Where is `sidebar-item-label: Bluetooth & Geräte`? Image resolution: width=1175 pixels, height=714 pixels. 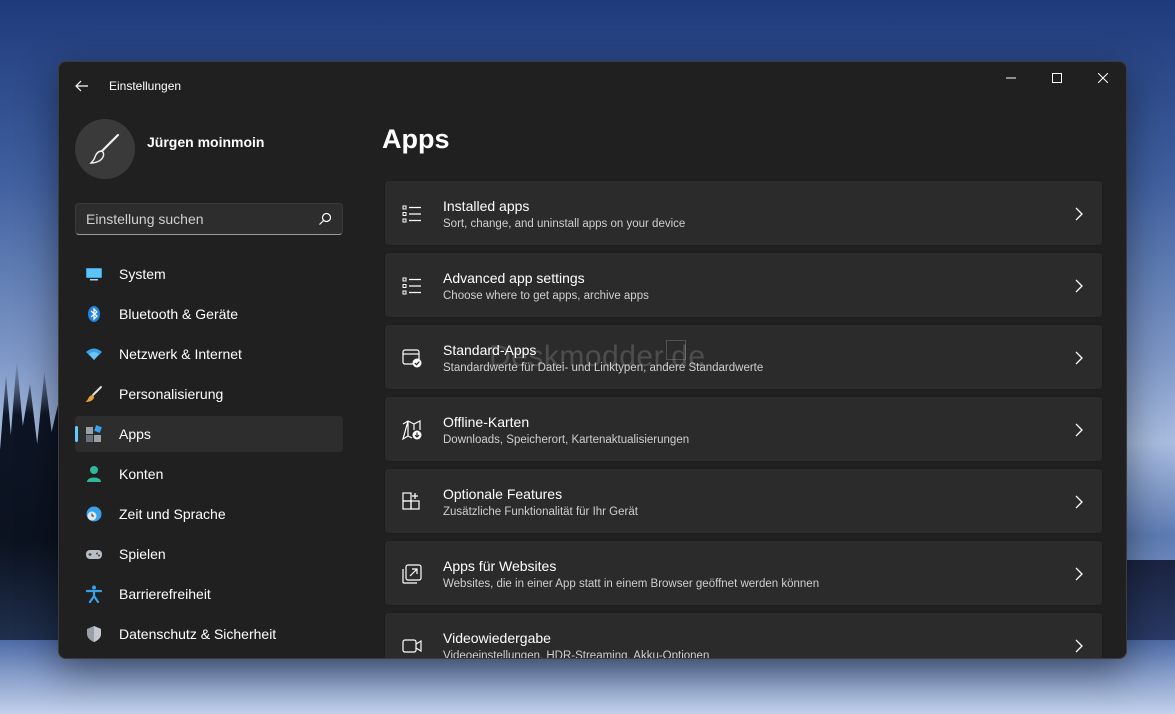 sidebar-item-label: Bluetooth & Geräte is located at coordinates (179, 314).